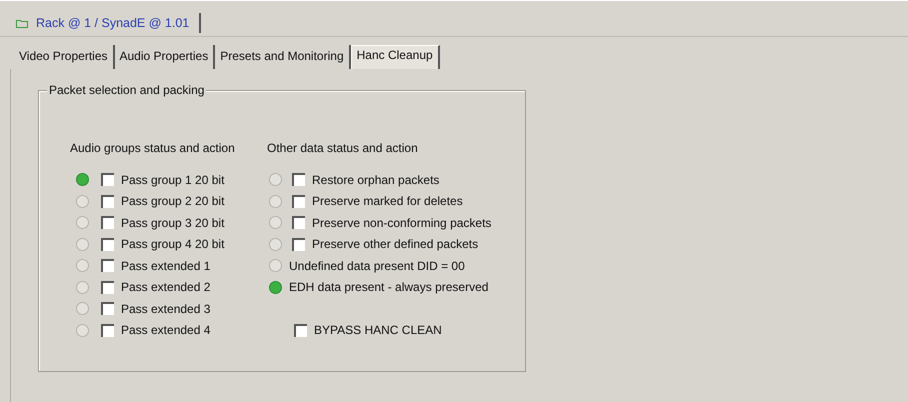  Describe the element at coordinates (162, 244) in the screenshot. I see `checkbox: Pass group 4 20 bit` at that location.